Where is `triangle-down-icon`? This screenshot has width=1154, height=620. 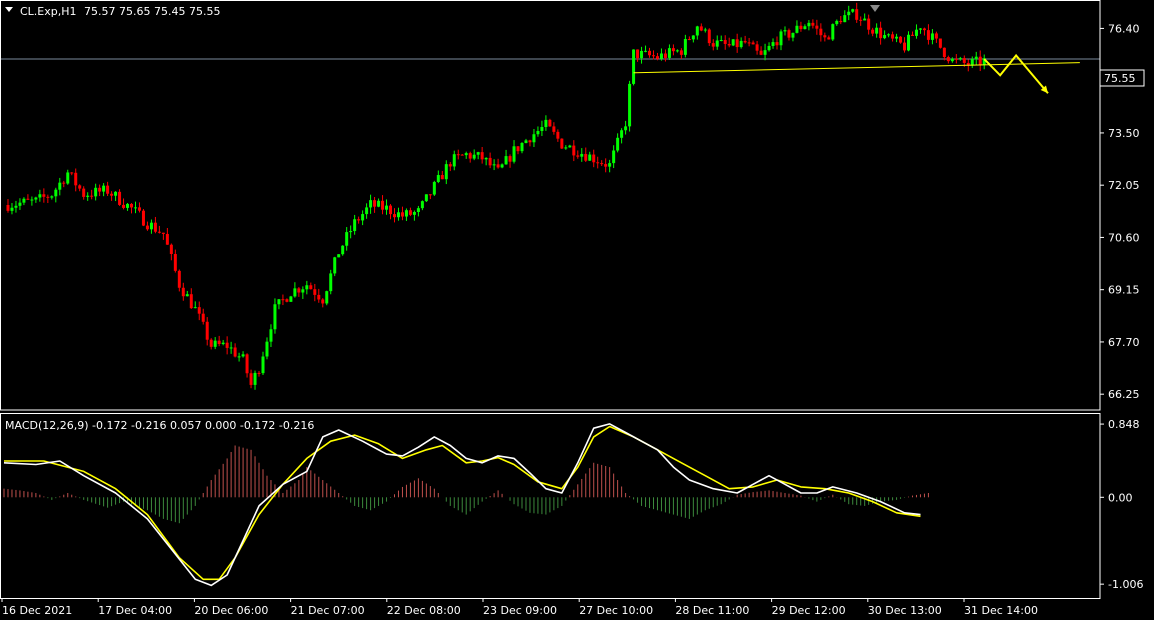 triangle-down-icon is located at coordinates (9, 9).